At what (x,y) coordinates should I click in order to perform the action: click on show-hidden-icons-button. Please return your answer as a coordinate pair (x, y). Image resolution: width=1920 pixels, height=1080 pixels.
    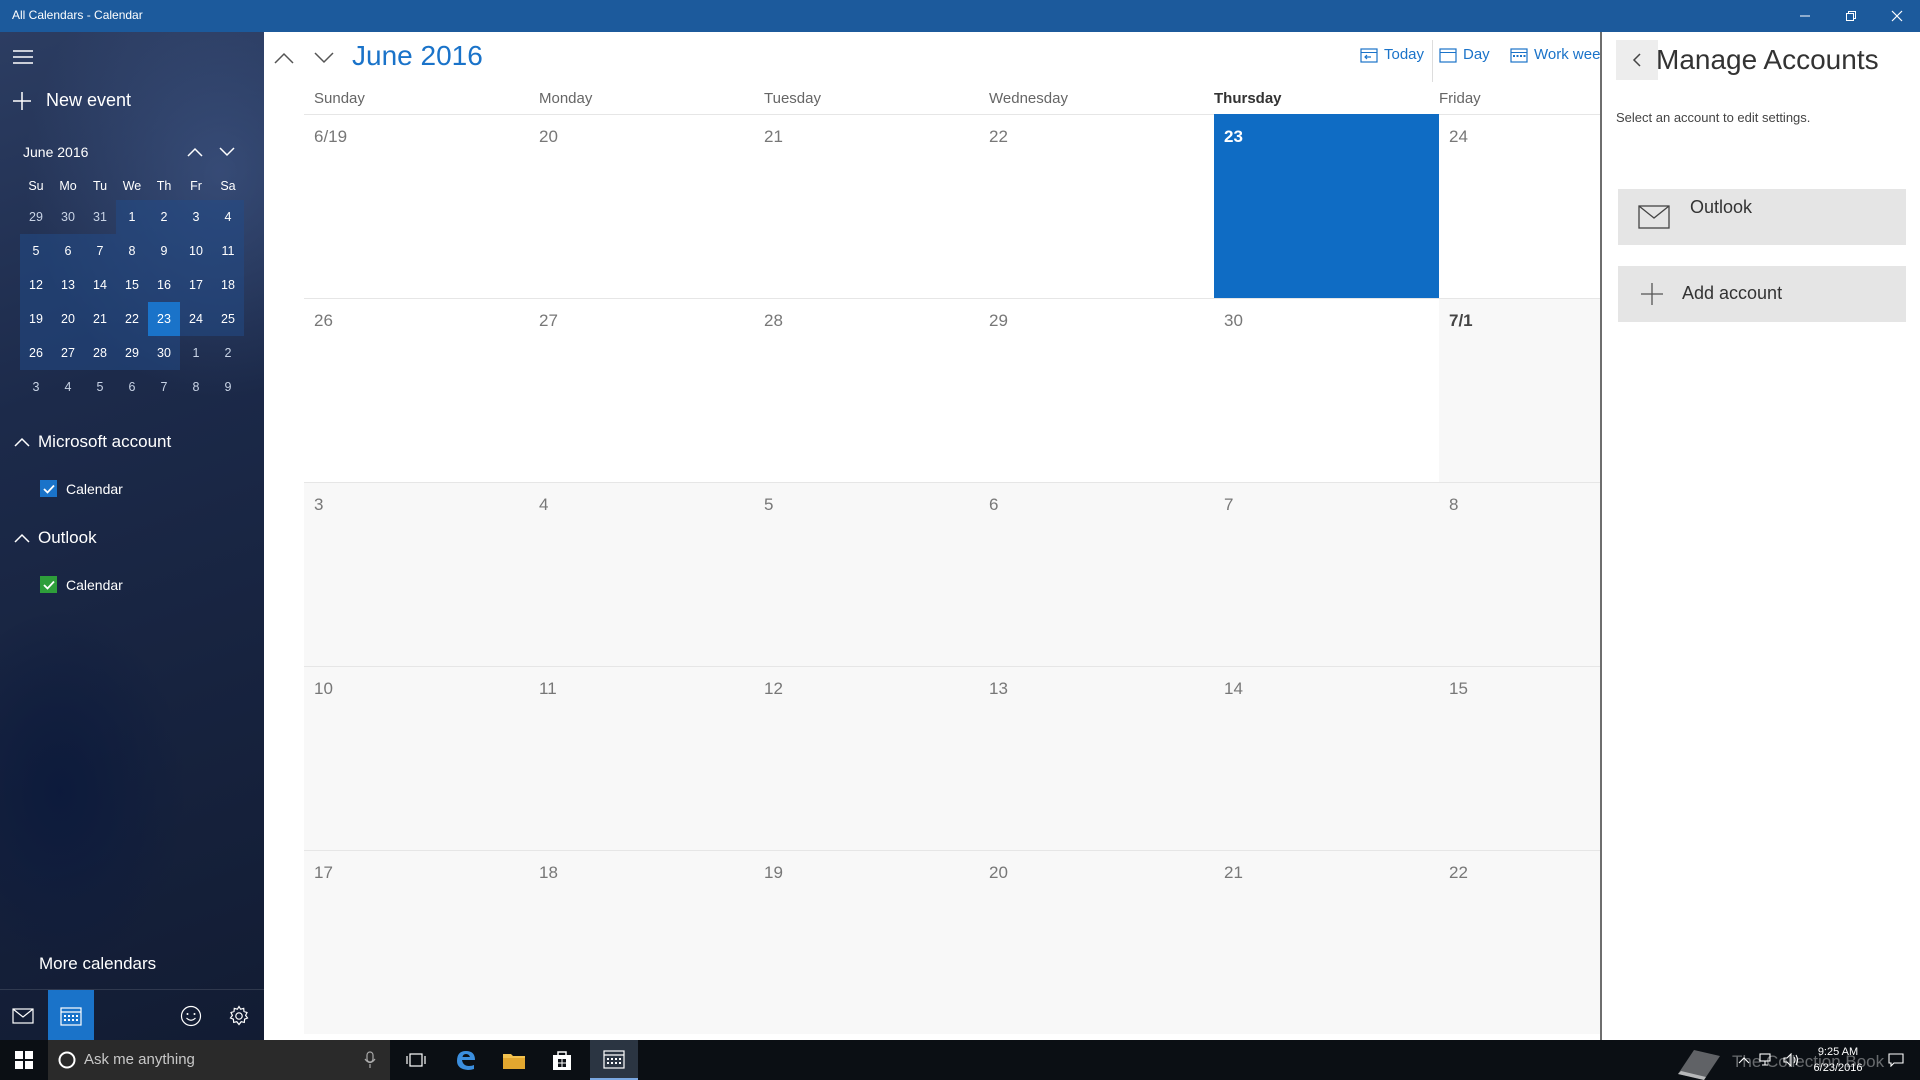
    Looking at the image, I should click on (1744, 1060).